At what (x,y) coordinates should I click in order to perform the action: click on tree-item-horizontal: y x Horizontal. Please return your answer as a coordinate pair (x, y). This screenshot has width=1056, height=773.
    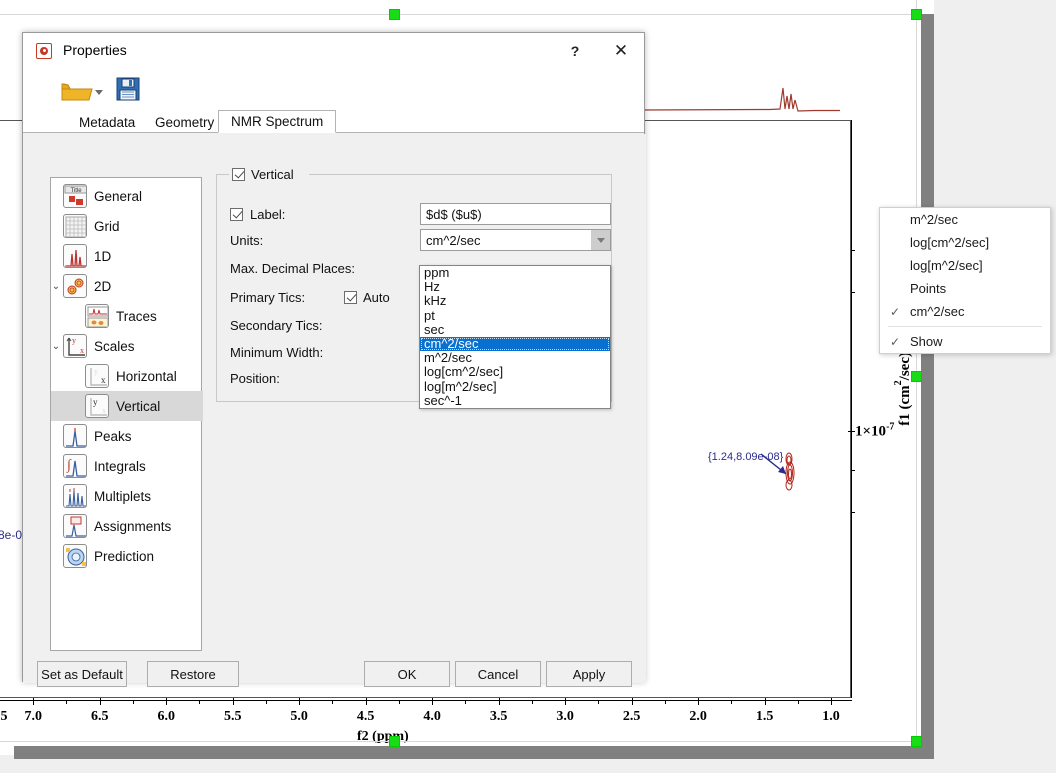
    Looking at the image, I should click on (127, 376).